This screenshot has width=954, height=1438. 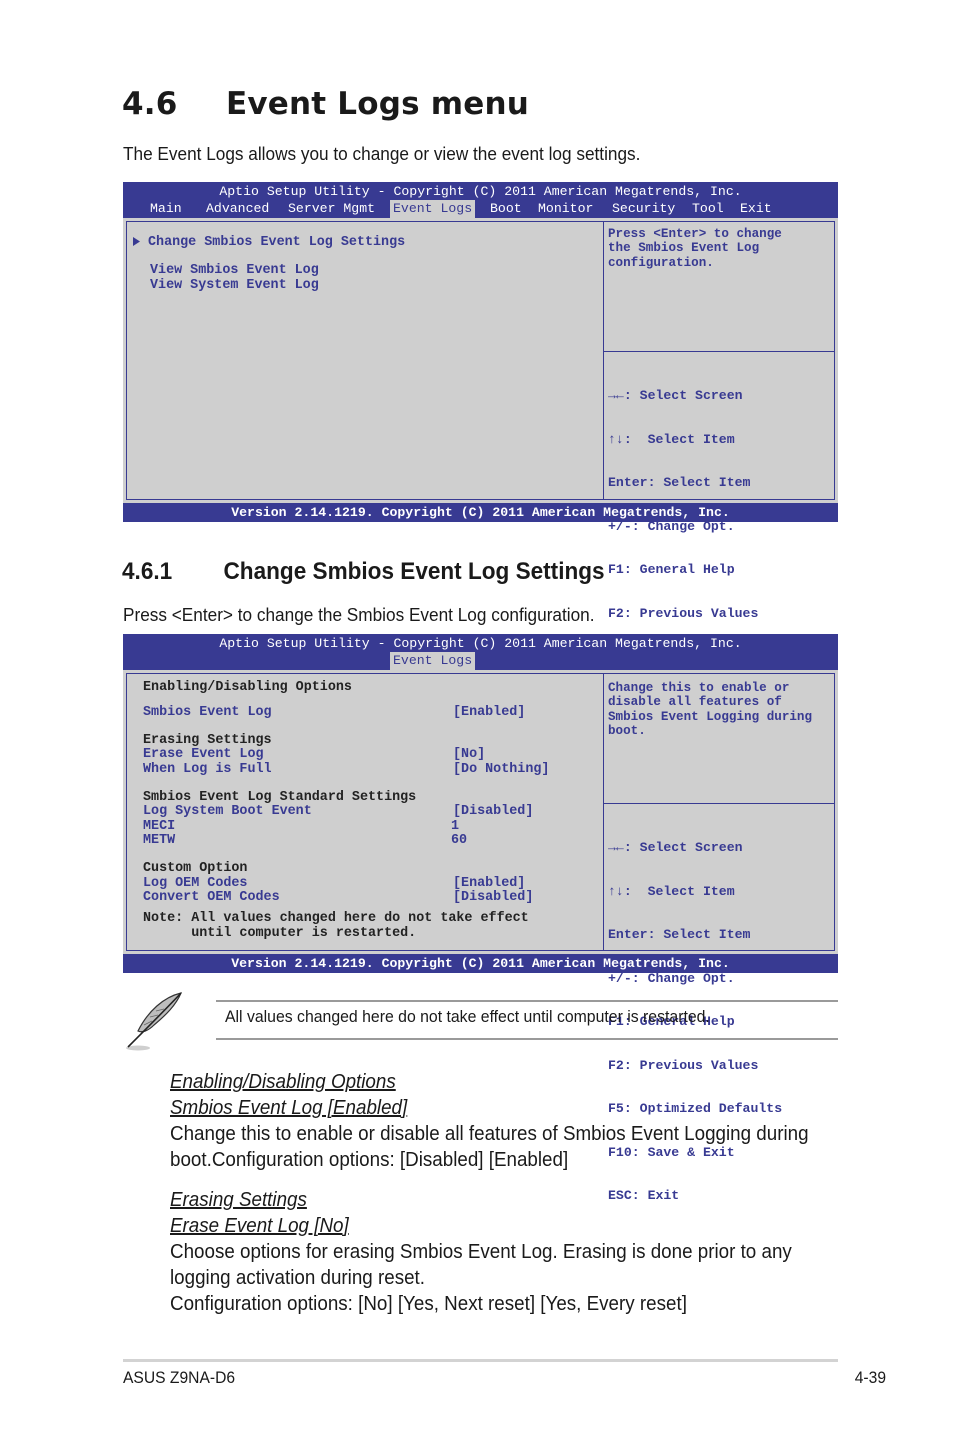 I want to click on value-when-log-is-full: [Do Nothing], so click(x=501, y=770).